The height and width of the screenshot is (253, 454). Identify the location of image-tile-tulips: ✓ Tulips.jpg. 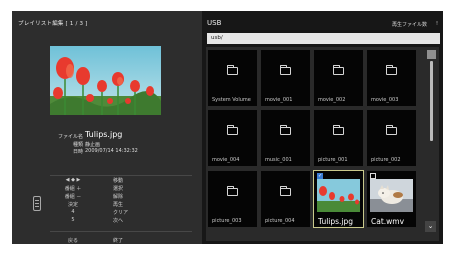
(338, 199).